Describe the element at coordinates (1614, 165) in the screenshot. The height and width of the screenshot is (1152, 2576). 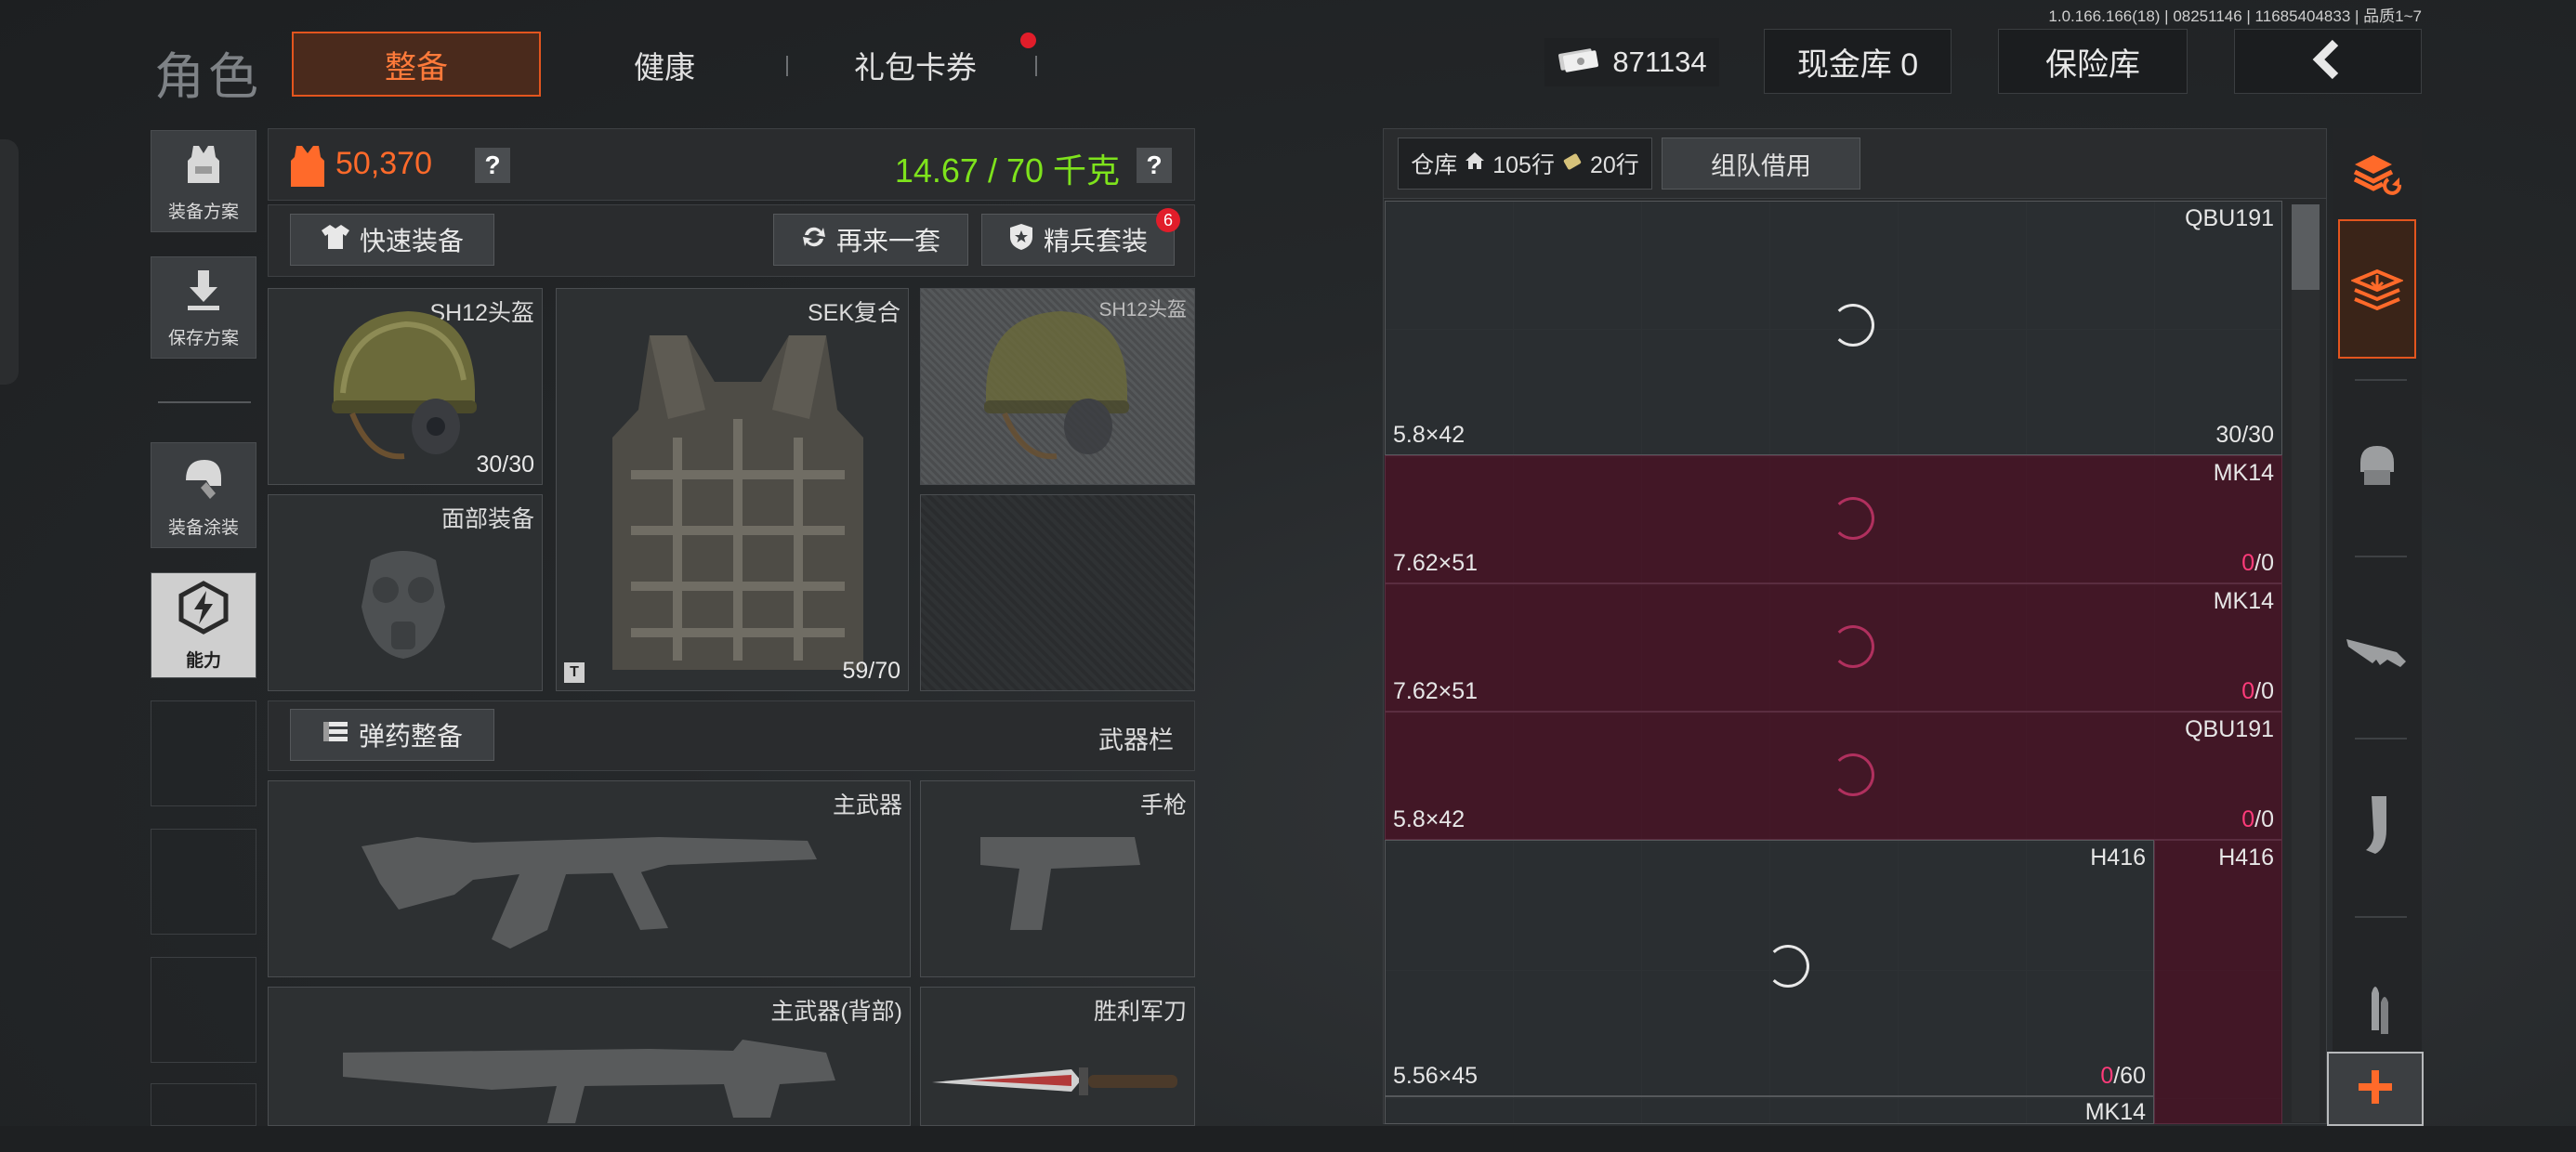
I see `warehouse-rows-b: 20行` at that location.